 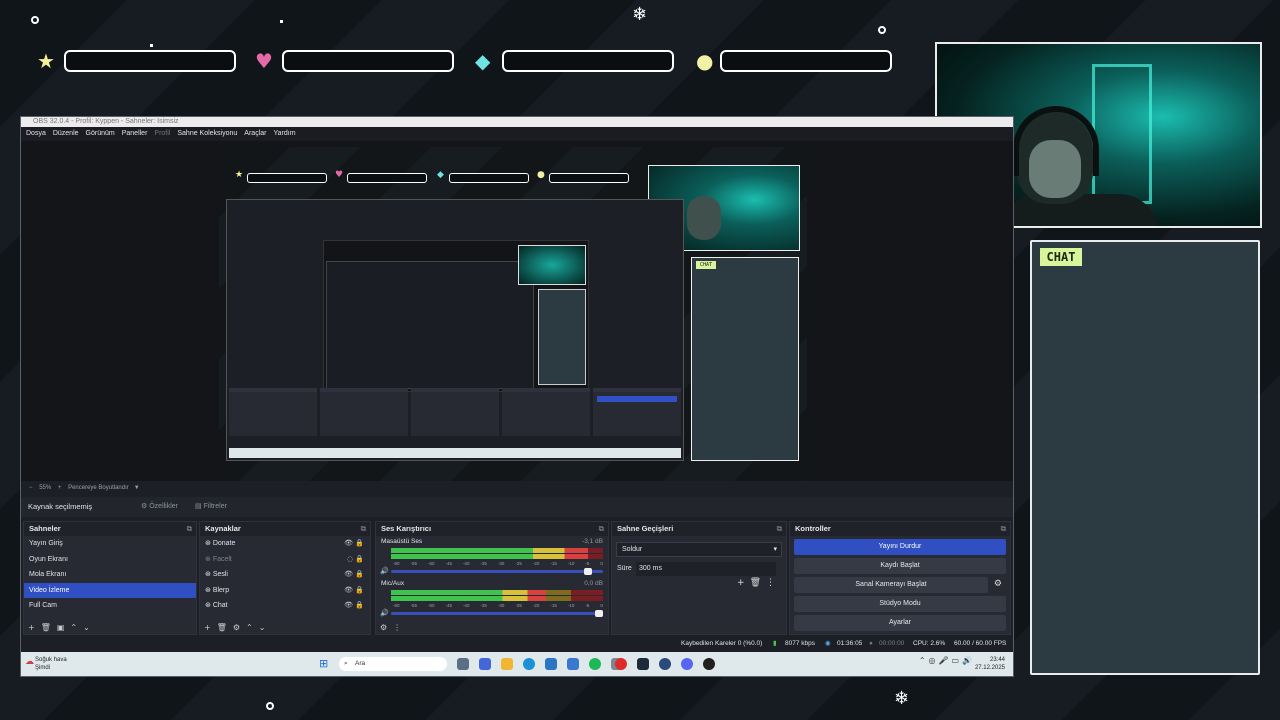 What do you see at coordinates (51, 664) in the screenshot?
I see `weather-widget: Soğuk hava Şimdi` at bounding box center [51, 664].